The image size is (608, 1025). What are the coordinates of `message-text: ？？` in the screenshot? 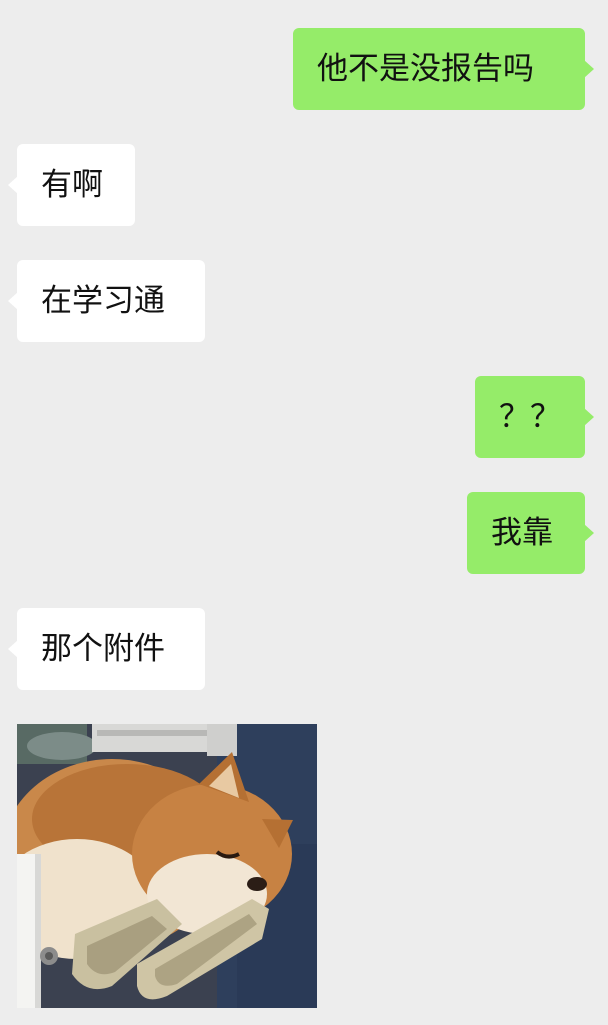 It's located at (530, 417).